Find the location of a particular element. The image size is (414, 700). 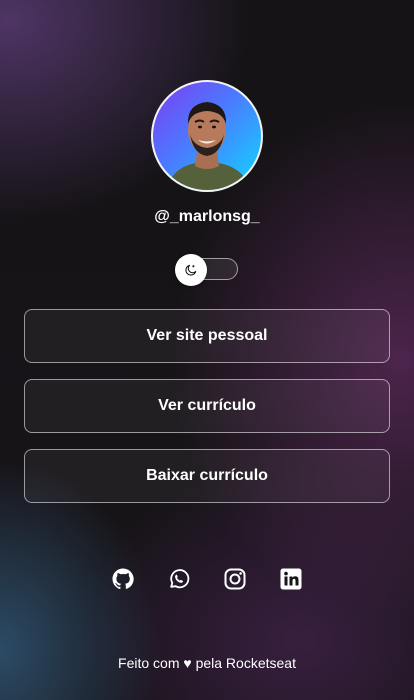

linkedin-link is located at coordinates (291, 579).